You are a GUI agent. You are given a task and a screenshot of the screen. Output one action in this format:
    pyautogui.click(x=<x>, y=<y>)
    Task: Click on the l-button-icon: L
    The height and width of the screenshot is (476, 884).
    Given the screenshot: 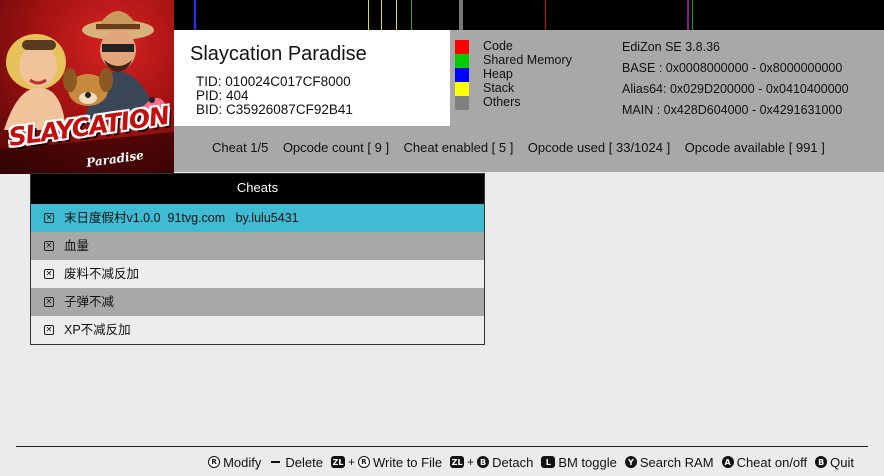 What is the action you would take?
    pyautogui.click(x=548, y=462)
    